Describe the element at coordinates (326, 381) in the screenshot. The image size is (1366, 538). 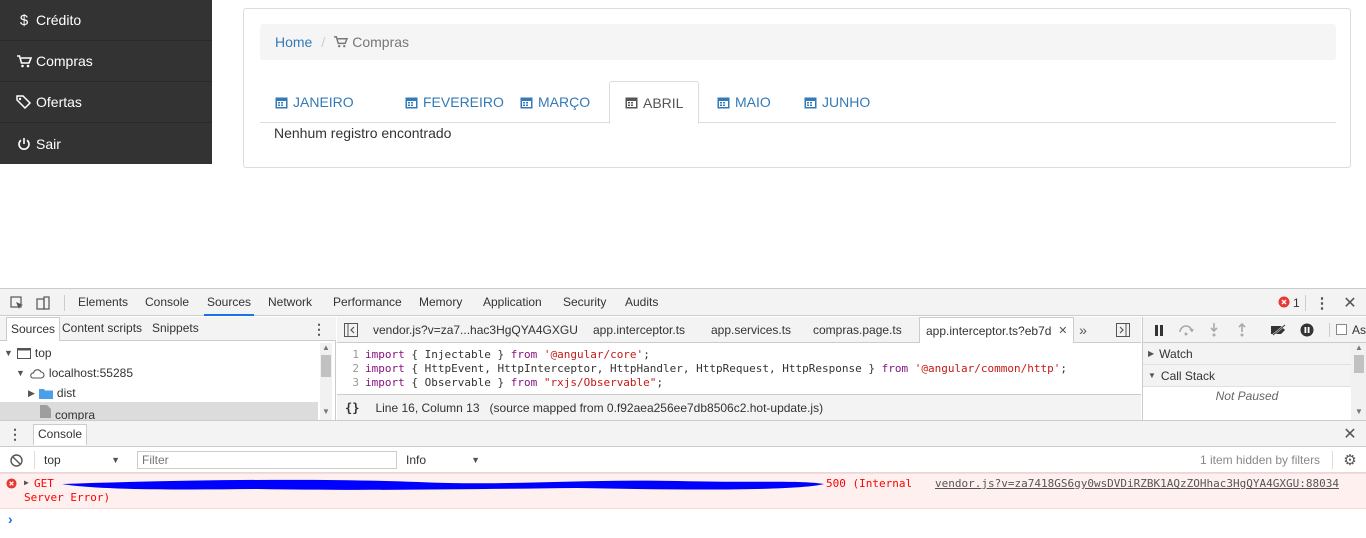
I see `navigator-scrollbar: ▲ ▼` at that location.